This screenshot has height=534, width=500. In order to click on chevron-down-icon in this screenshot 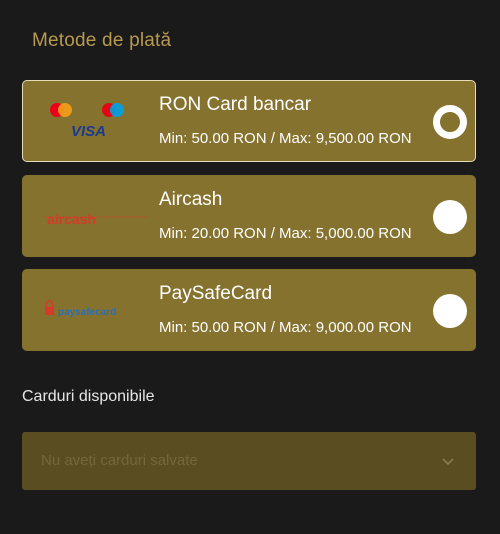, I will do `click(448, 461)`.